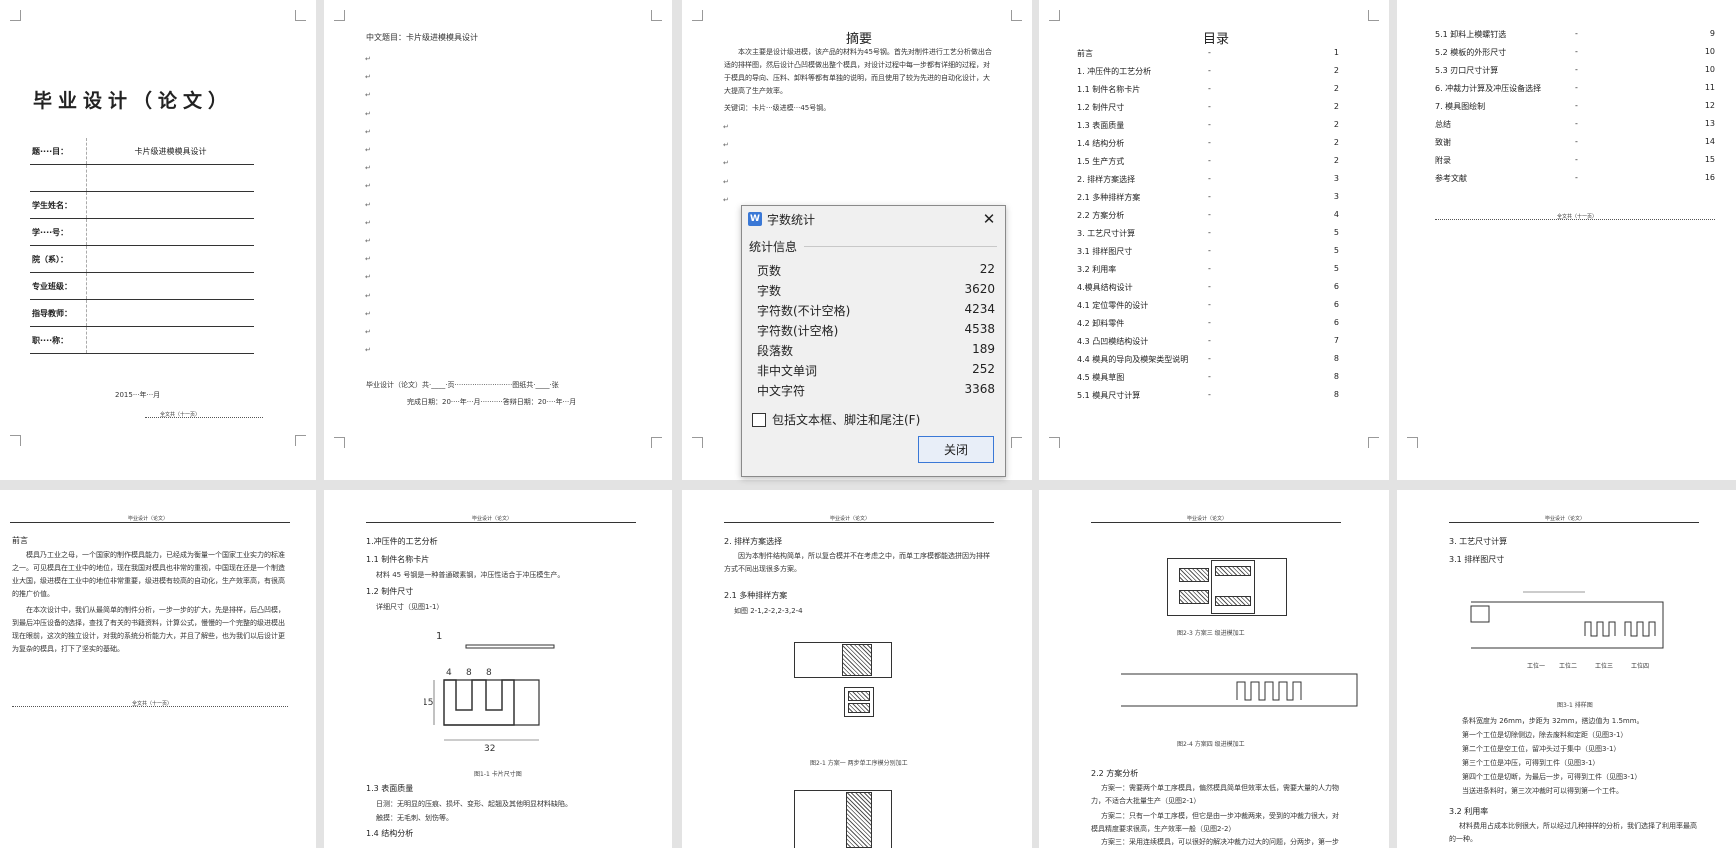 The height and width of the screenshot is (848, 1736). What do you see at coordinates (58, 286) in the screenshot?
I see `cover-label: 专业班级：` at bounding box center [58, 286].